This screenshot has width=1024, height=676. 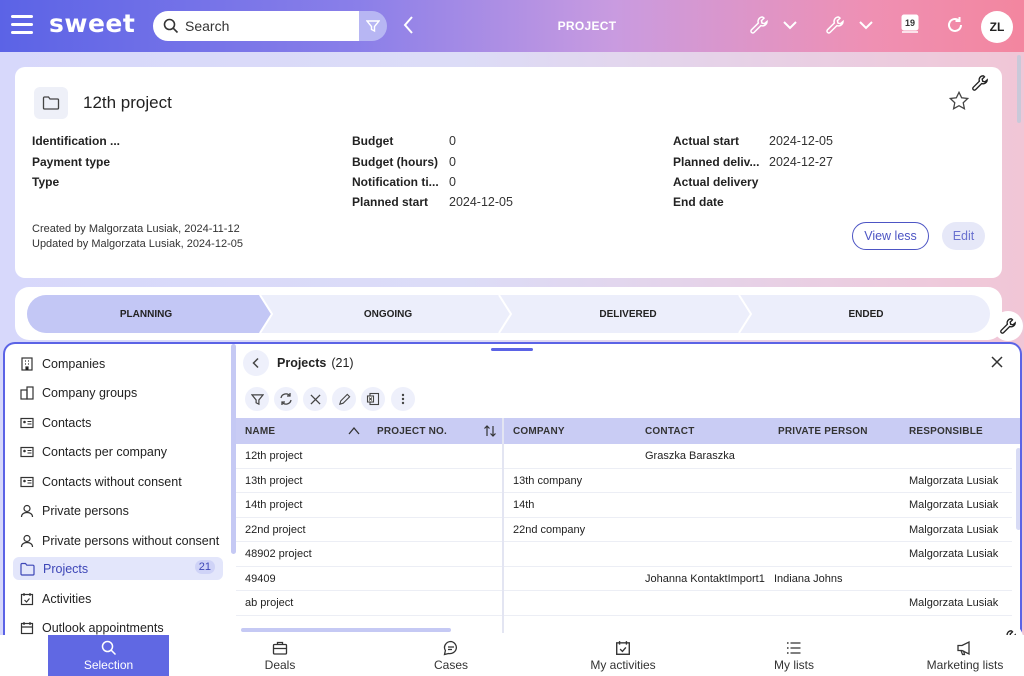 What do you see at coordinates (835, 25) in the screenshot?
I see `wrench-icon` at bounding box center [835, 25].